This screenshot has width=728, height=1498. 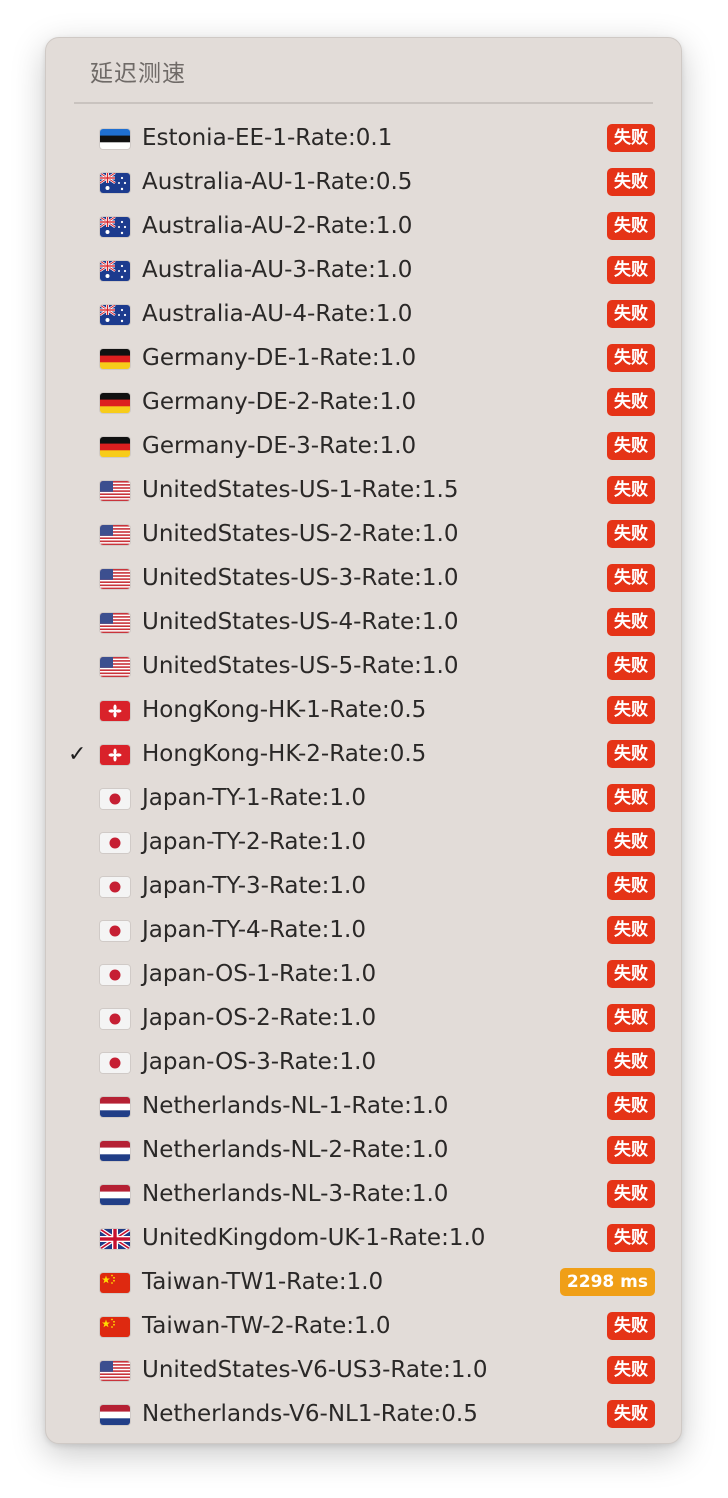 I want to click on server-item: ✓ HongKong-HK-2-Rate:0.5 失败, so click(x=363, y=754).